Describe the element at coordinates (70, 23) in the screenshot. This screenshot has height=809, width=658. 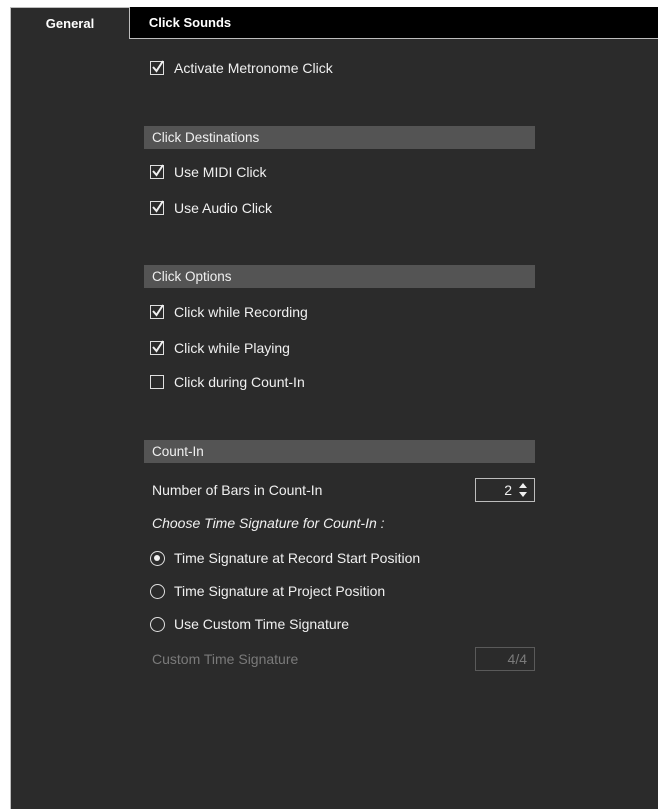
I see `tab-general: General` at that location.